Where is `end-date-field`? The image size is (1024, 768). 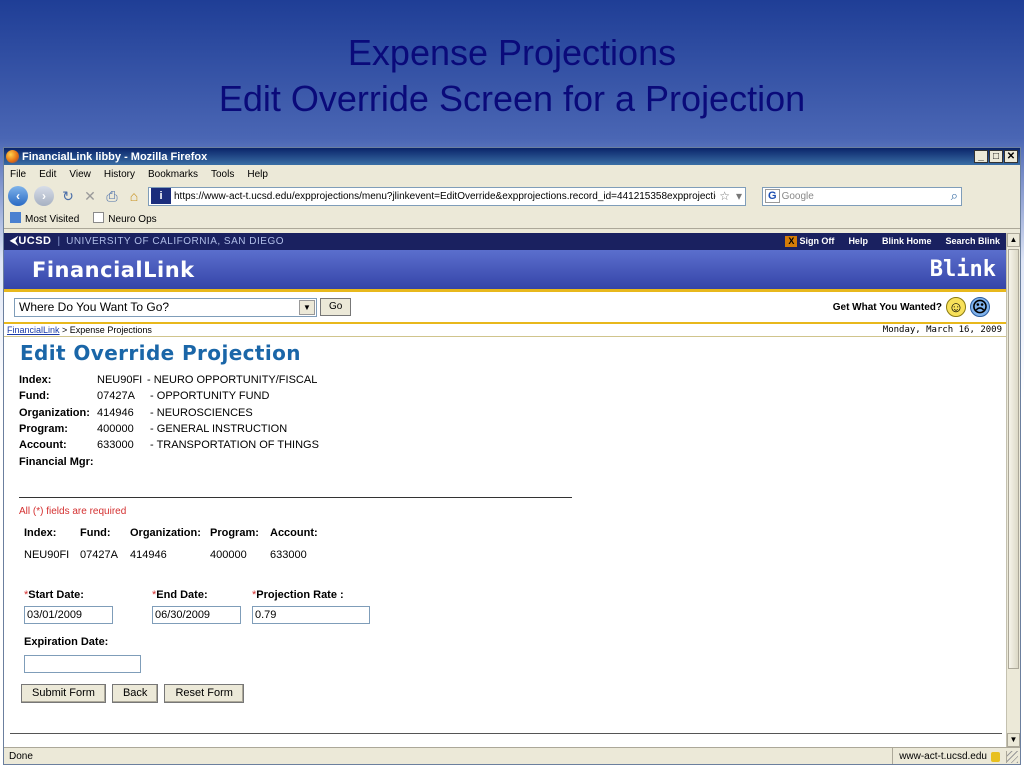
end-date-field is located at coordinates (196, 615).